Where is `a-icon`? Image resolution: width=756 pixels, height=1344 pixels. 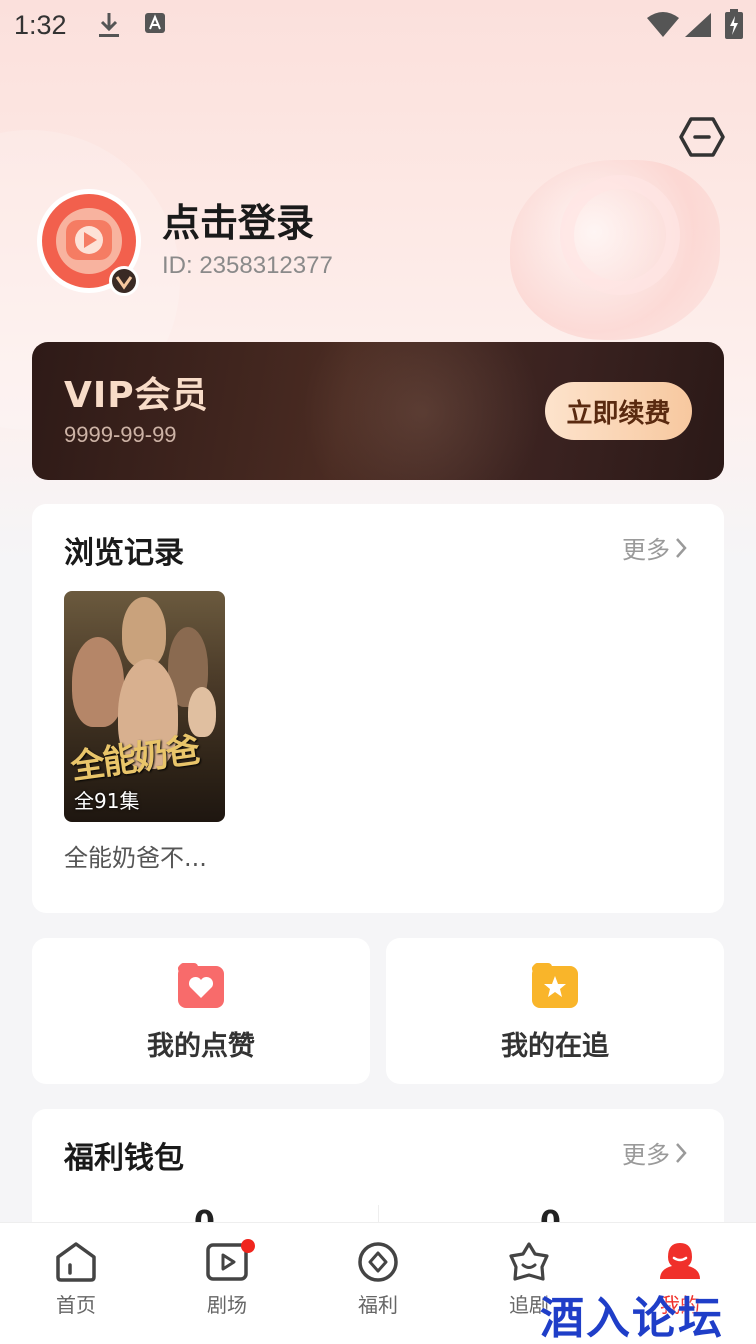
a-icon is located at coordinates (155, 25).